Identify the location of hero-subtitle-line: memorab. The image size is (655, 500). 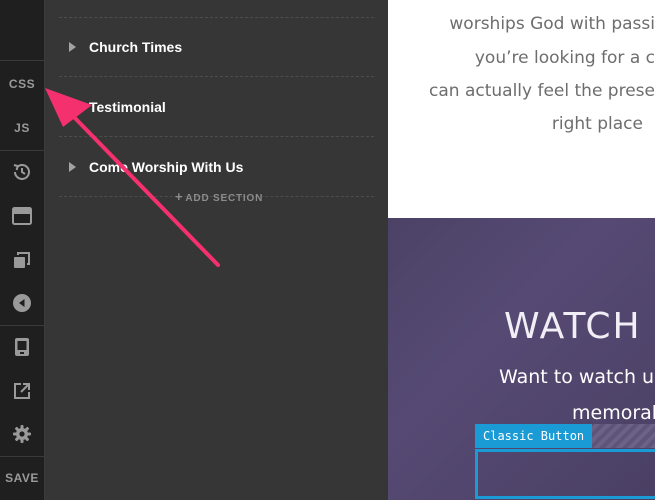
(613, 413).